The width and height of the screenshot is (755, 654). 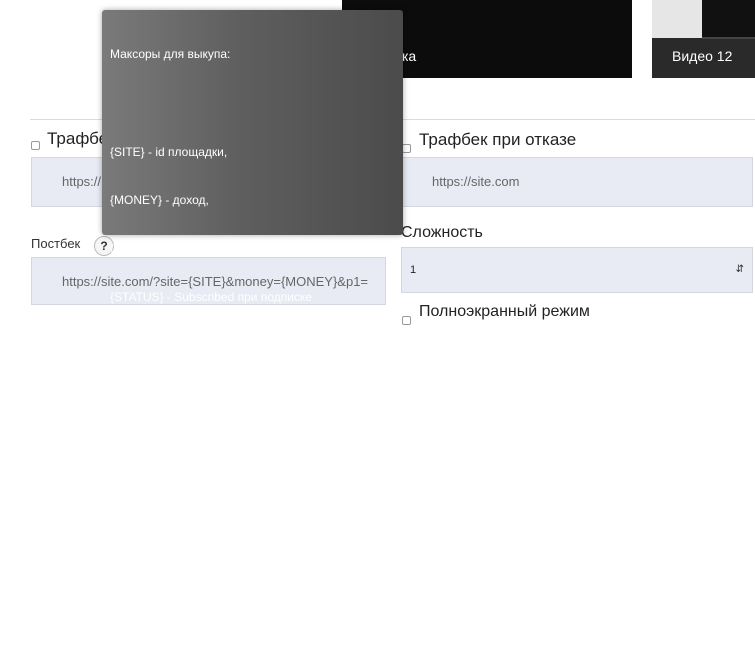 I want to click on tooltip-line: {P1},{P2},{P3},{P4} - Параметры,, so click(x=199, y=248).